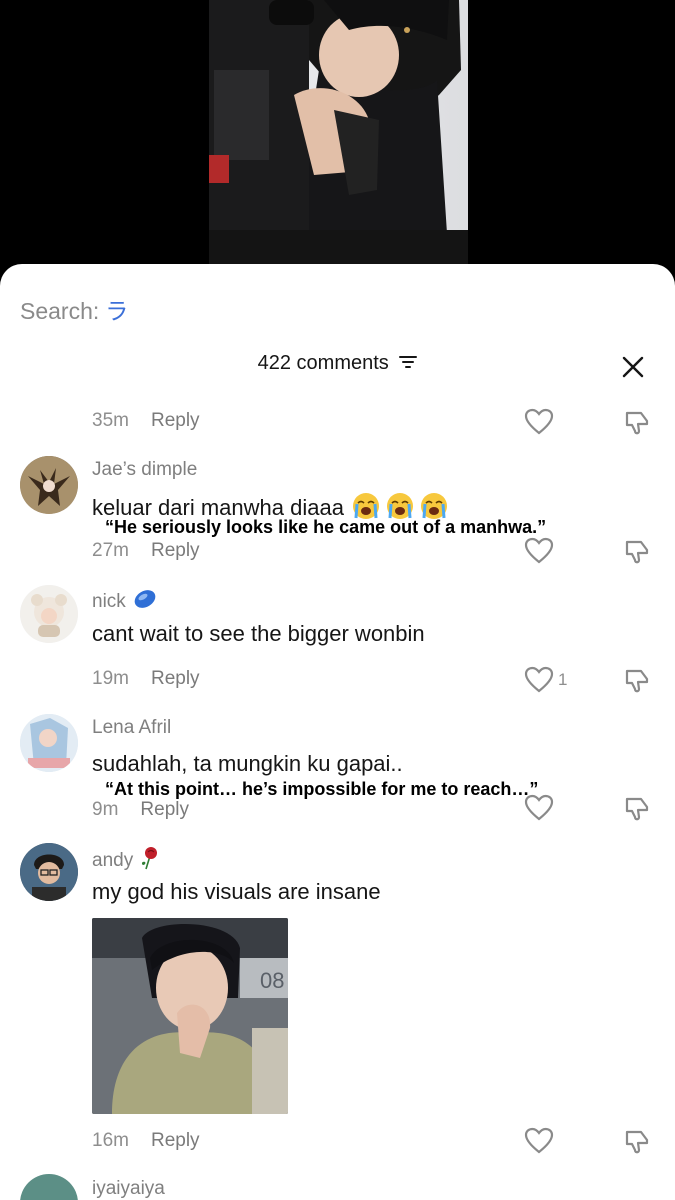 The width and height of the screenshot is (675, 1200). Describe the element at coordinates (113, 861) in the screenshot. I see `comment-username: andy` at that location.